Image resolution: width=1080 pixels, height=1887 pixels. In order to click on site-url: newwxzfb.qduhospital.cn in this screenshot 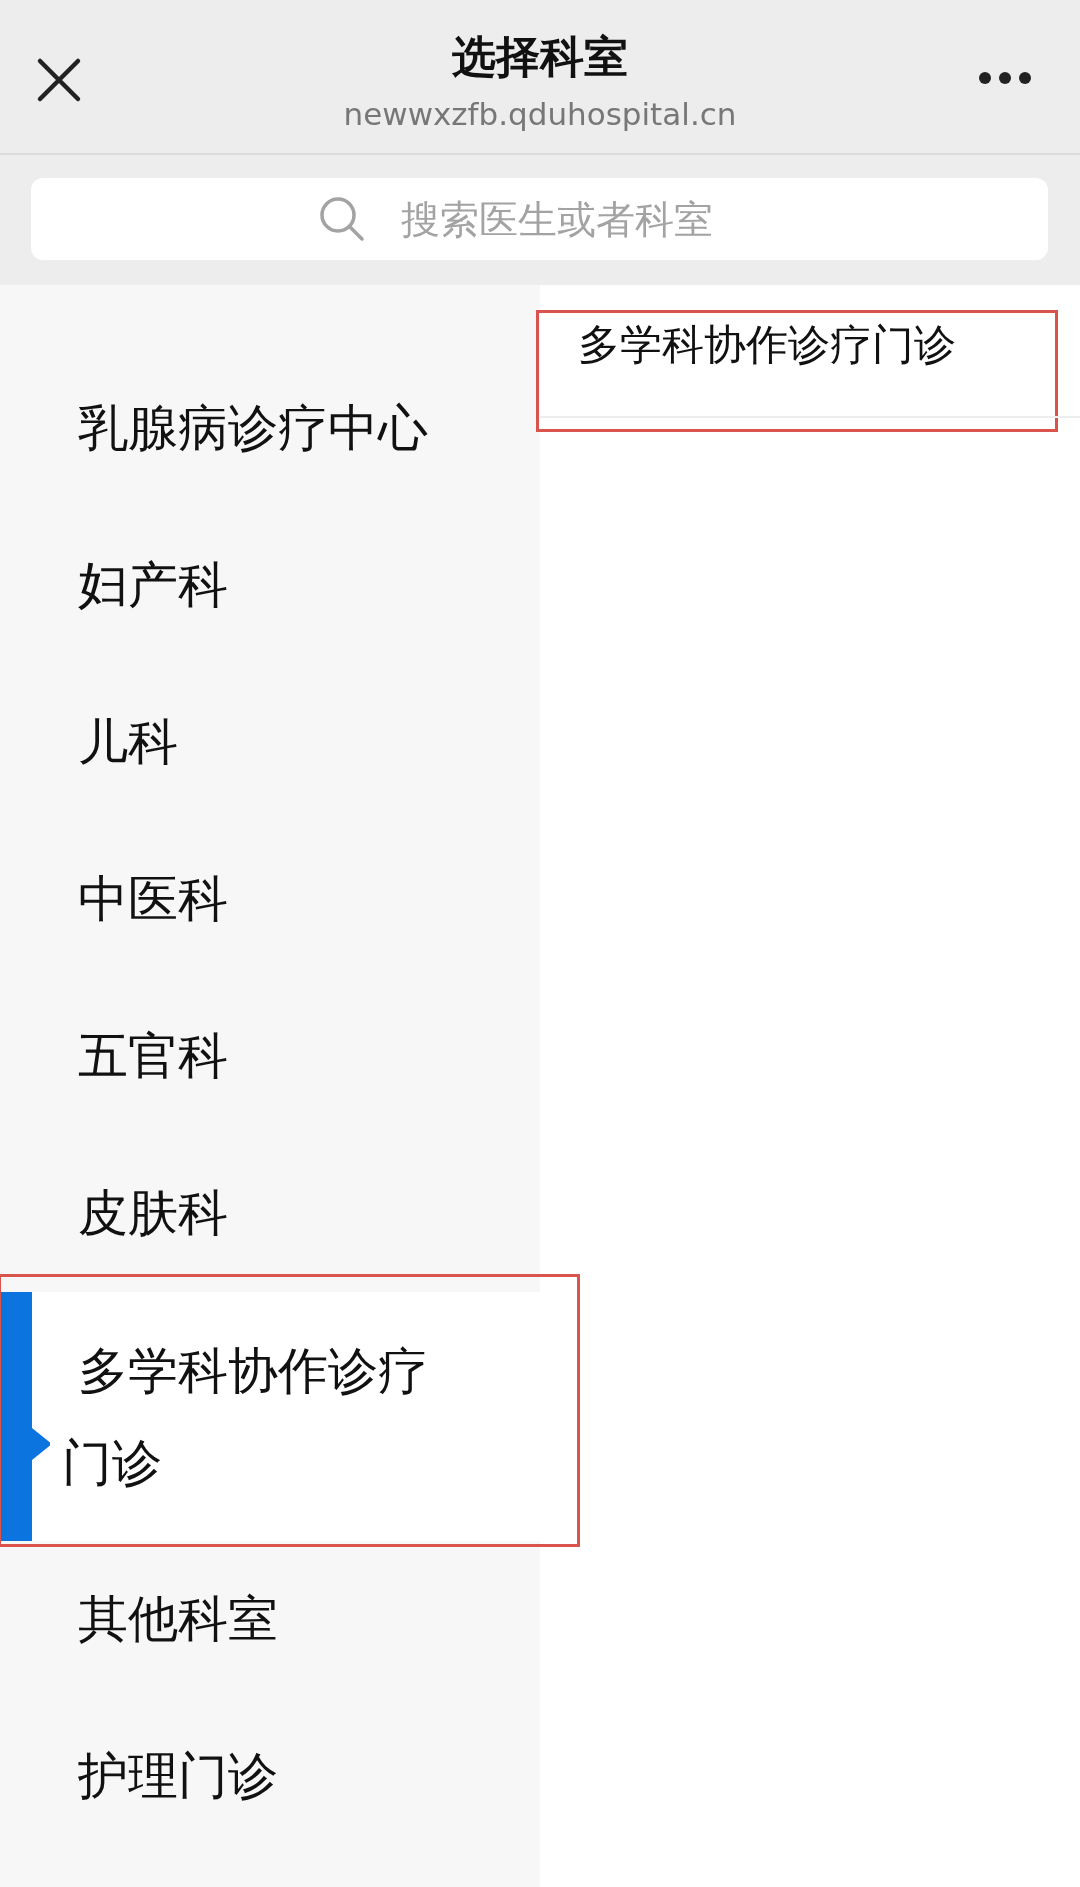, I will do `click(540, 114)`.